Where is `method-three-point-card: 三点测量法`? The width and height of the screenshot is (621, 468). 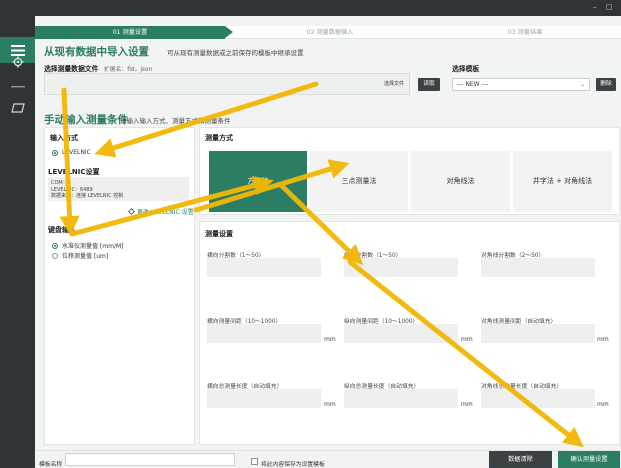 method-three-point-card: 三点测量法 is located at coordinates (359, 181).